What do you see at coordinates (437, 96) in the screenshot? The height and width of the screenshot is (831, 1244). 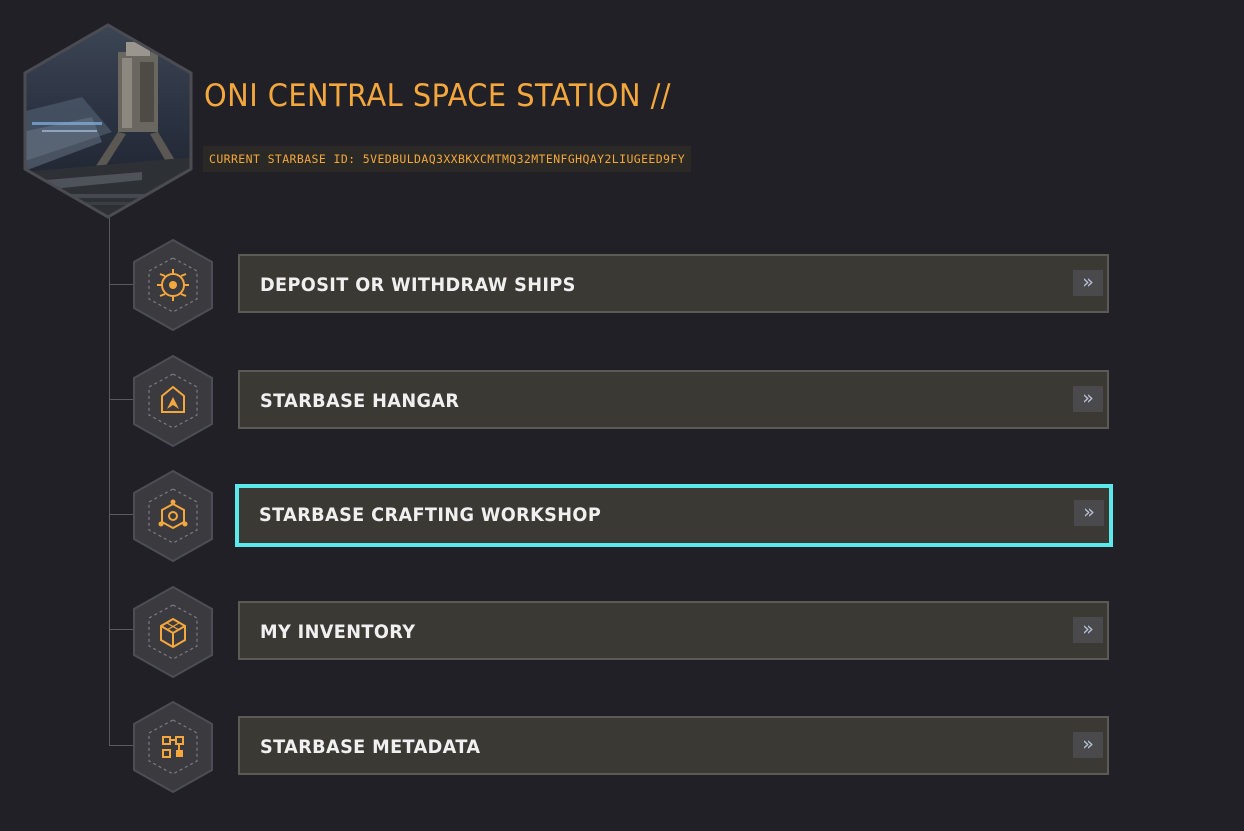 I see `station-title: ONI CENTRAL SPACE STATION //` at bounding box center [437, 96].